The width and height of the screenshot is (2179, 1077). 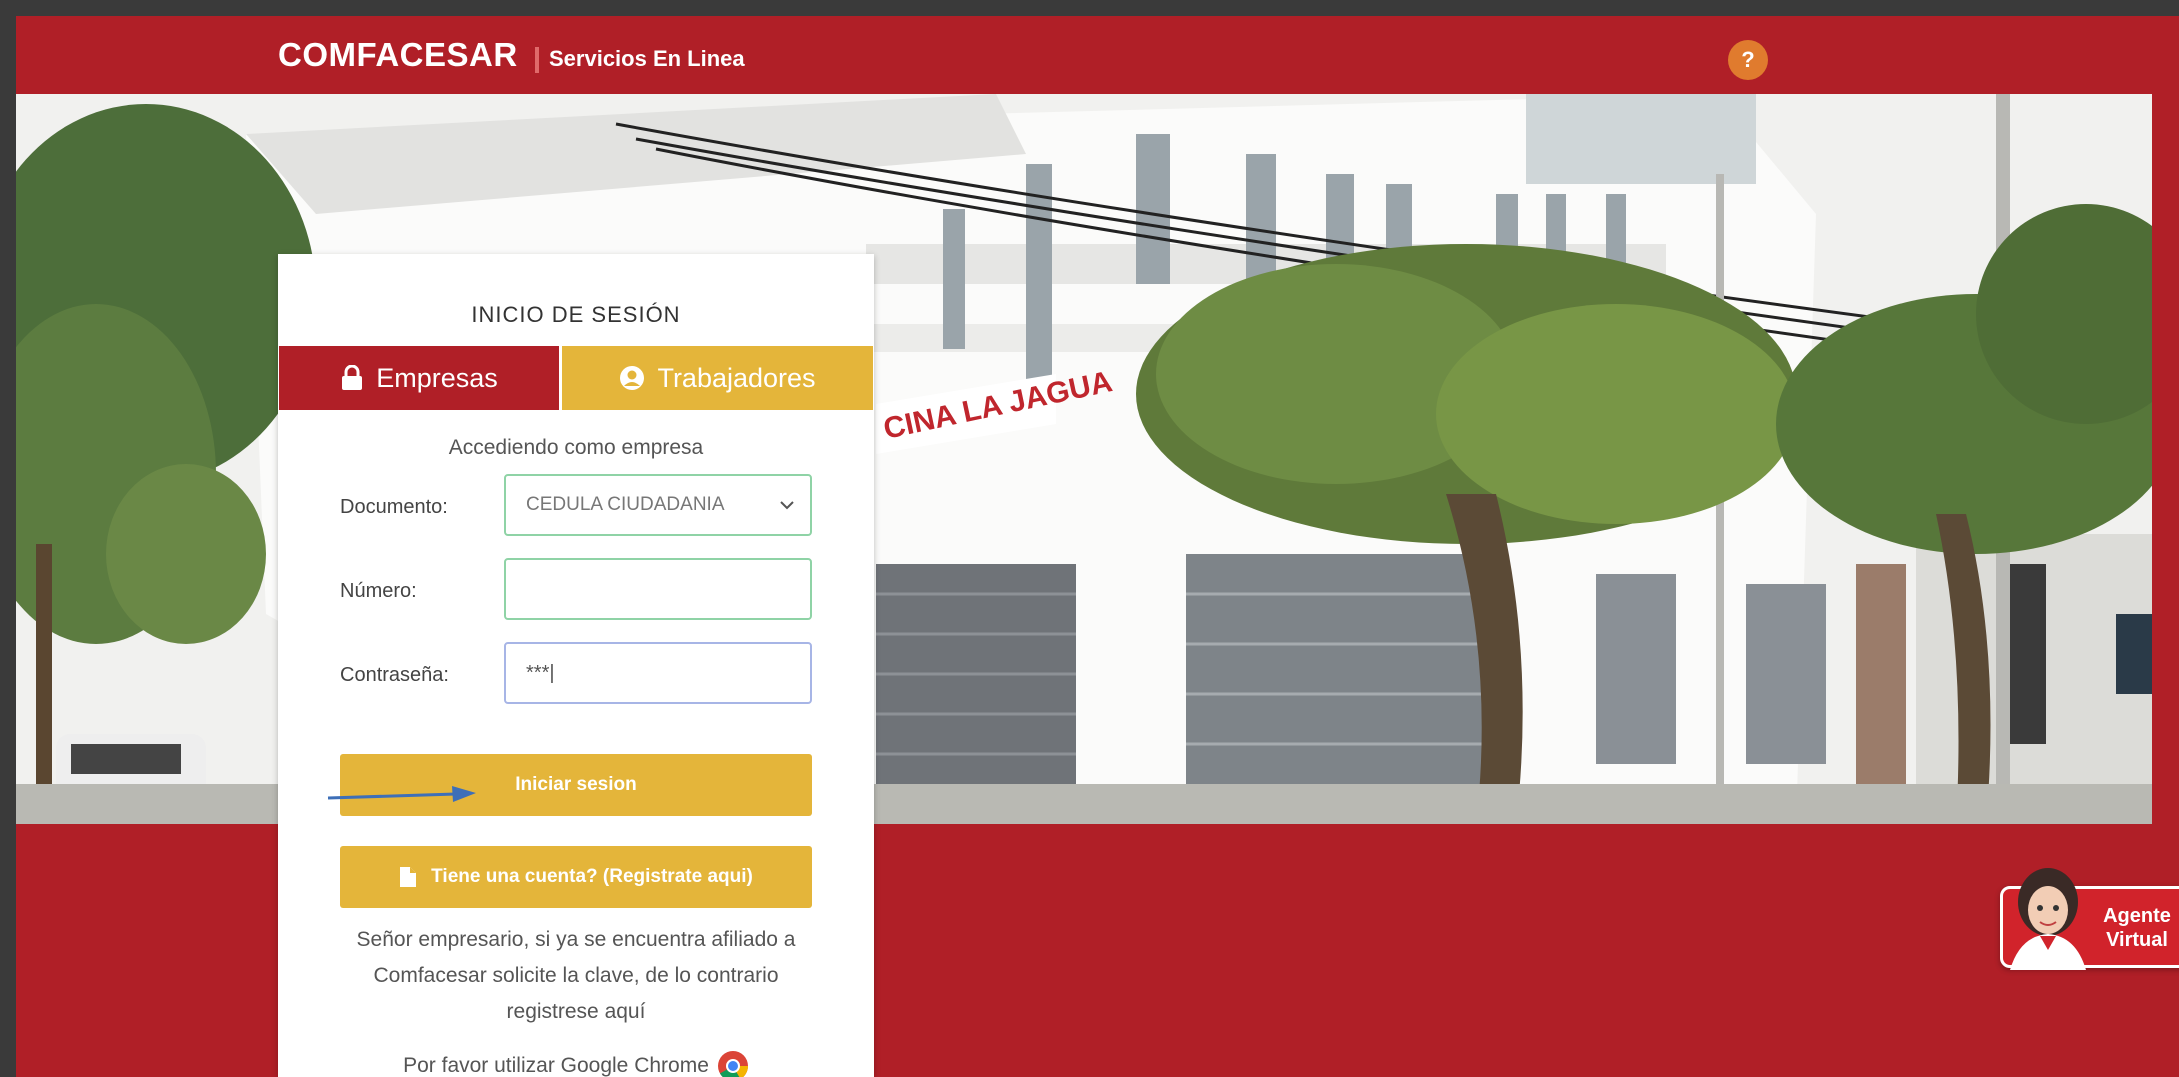 I want to click on tab-empresas: Empresas, so click(x=419, y=378).